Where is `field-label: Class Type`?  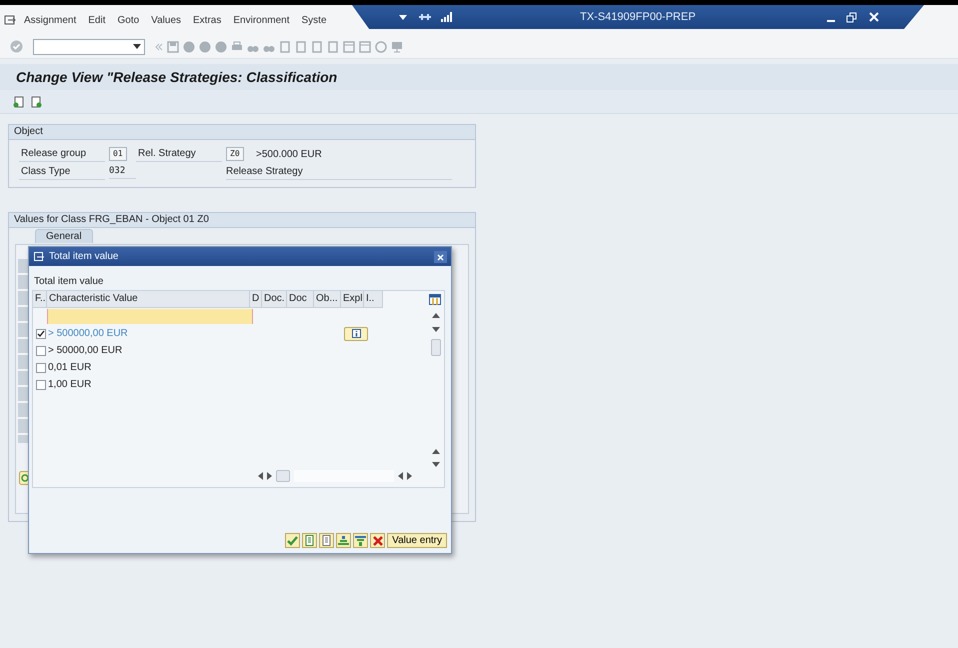 field-label: Class Type is located at coordinates (62, 172).